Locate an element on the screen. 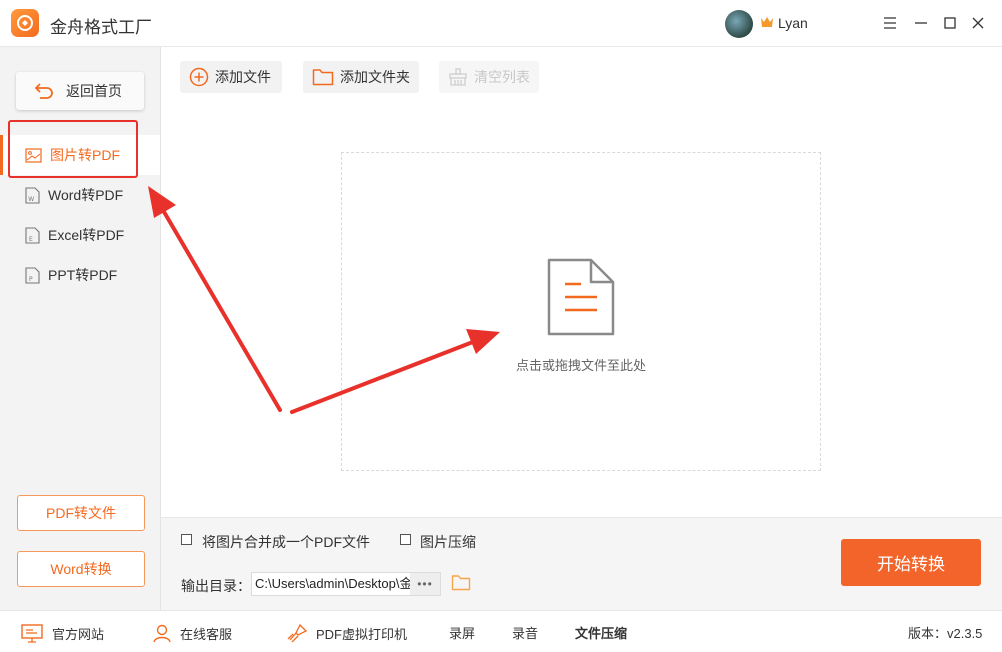  sidebar-item-word-to-pdf: W Word转PDF is located at coordinates (80, 195).